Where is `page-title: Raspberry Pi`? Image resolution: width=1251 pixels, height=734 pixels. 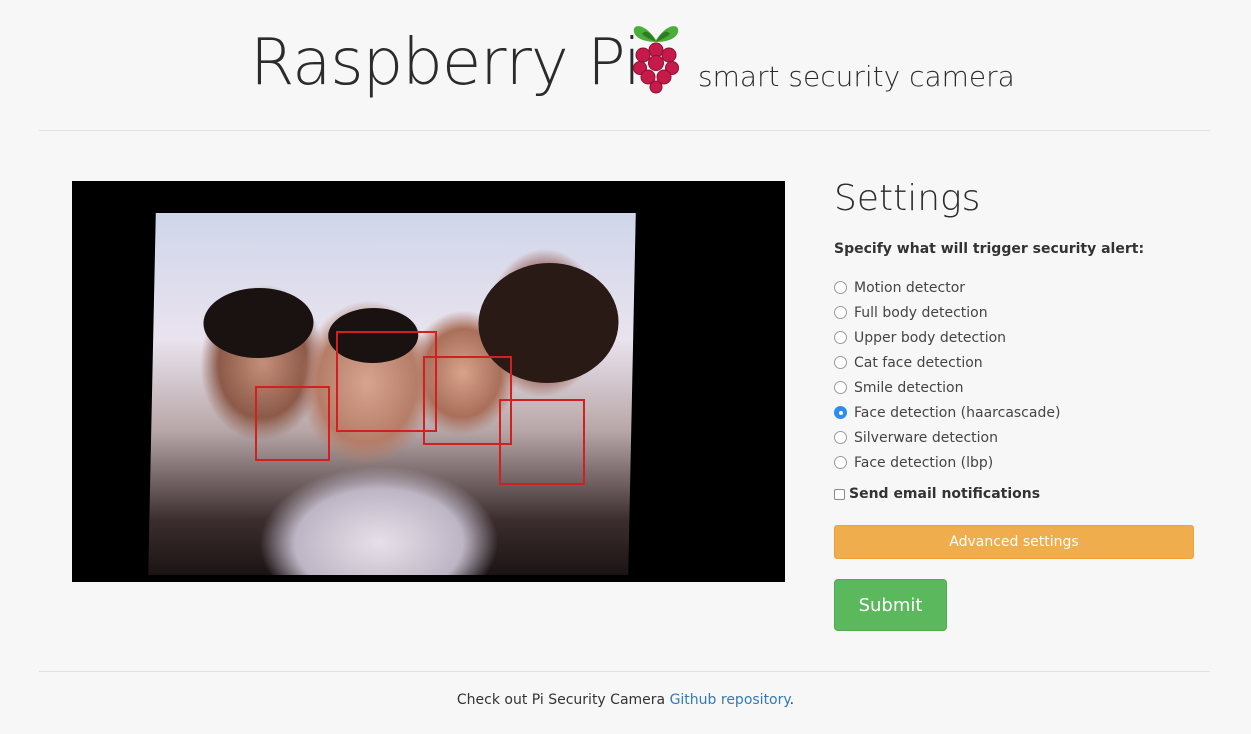 page-title: Raspberry Pi is located at coordinates (445, 63).